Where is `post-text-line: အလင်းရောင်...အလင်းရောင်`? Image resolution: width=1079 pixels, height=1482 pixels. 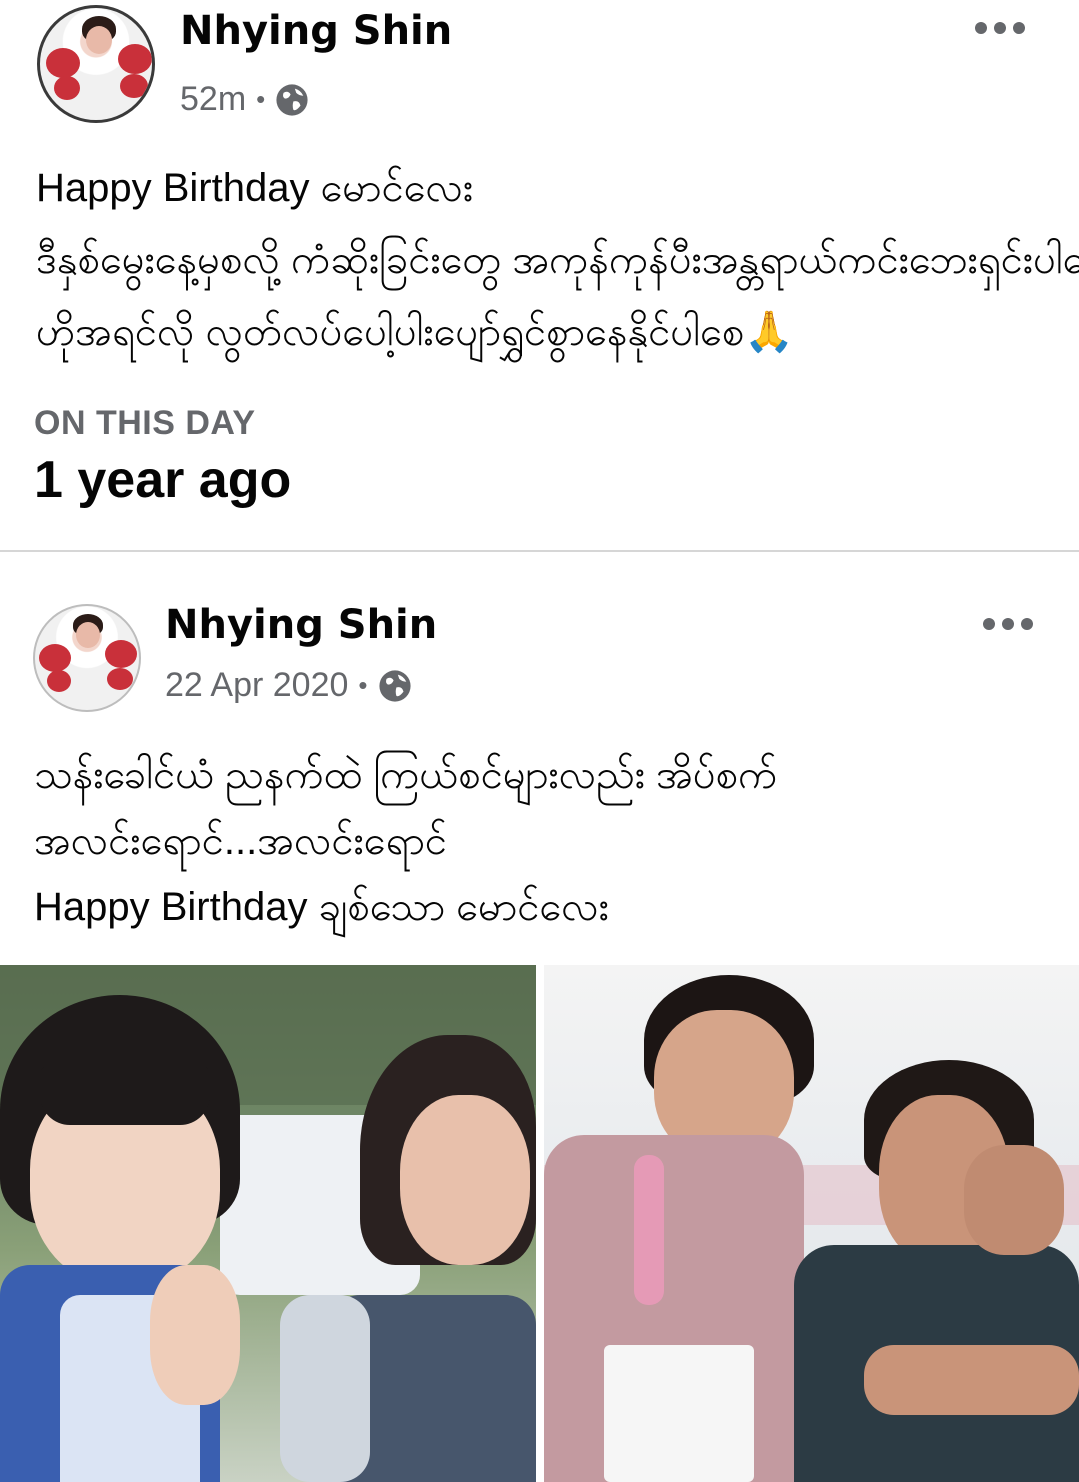 post-text-line: အလင်းရောင်...အလင်းရောင် is located at coordinates (241, 841).